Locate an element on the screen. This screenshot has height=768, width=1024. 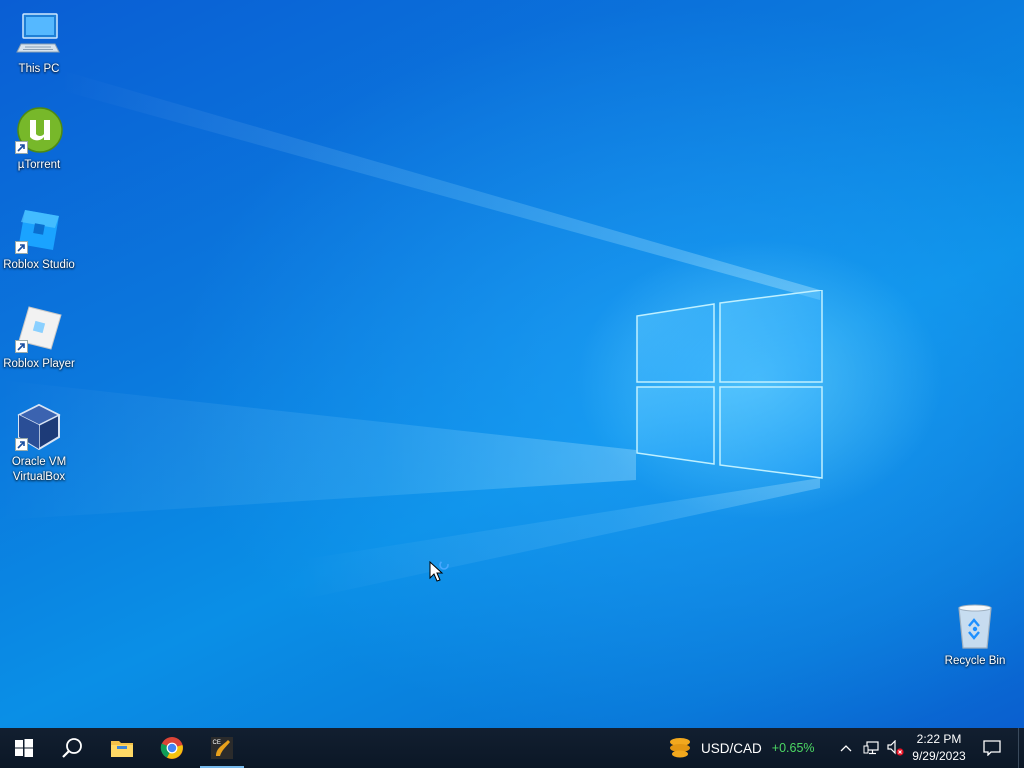
action-center-icon is located at coordinates (992, 748).